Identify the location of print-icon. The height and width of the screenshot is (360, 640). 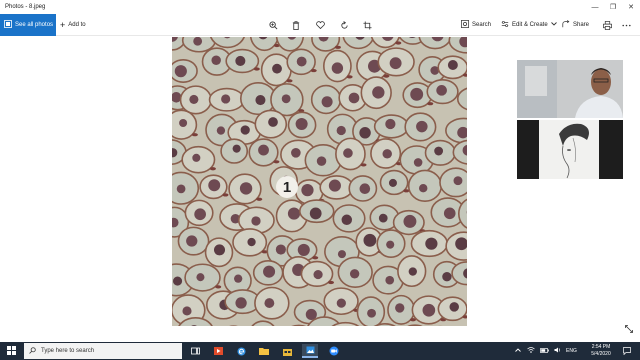
(607, 25).